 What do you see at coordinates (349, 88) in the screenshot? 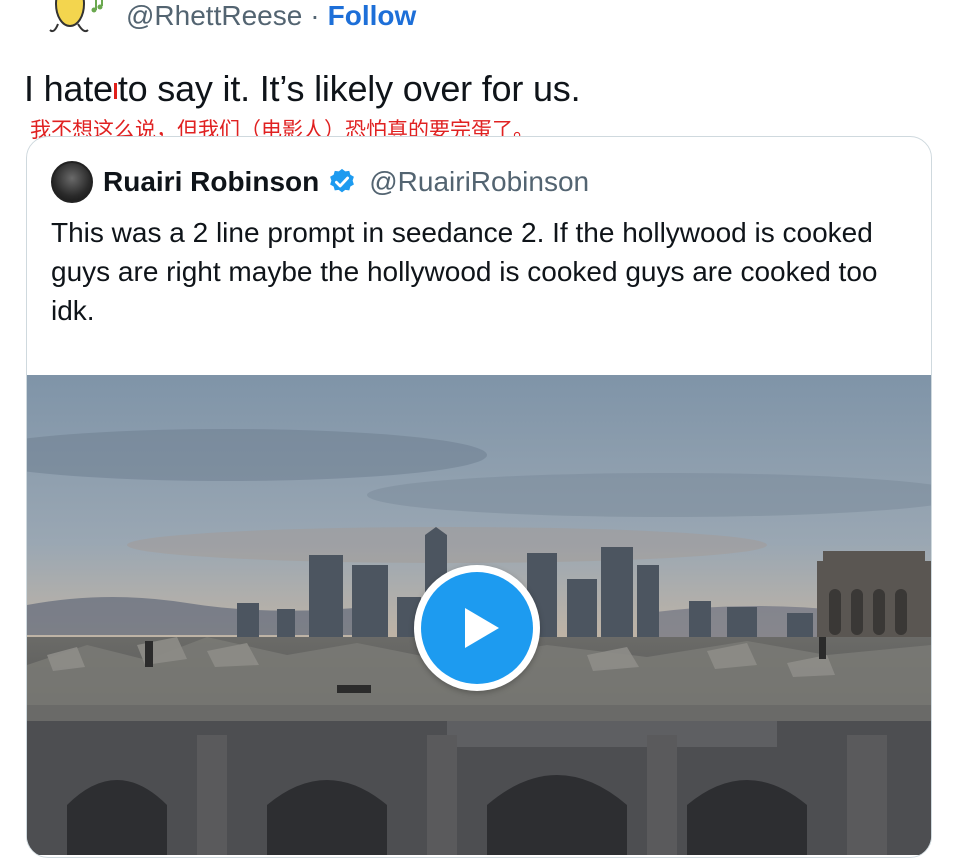
I see `tweet-text-part2: to say it. It’s likely over for us.` at bounding box center [349, 88].